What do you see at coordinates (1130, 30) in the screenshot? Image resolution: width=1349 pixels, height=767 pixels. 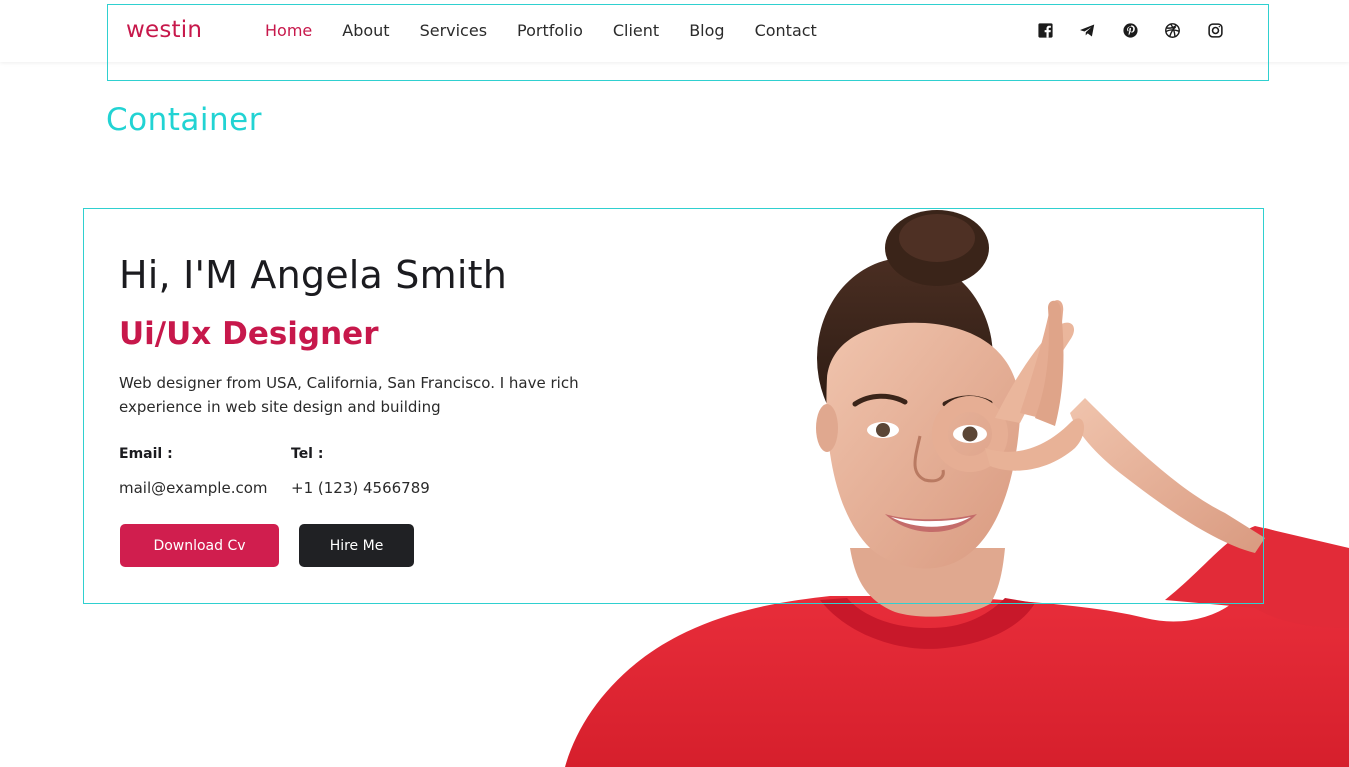 I see `pinterest-icon` at bounding box center [1130, 30].